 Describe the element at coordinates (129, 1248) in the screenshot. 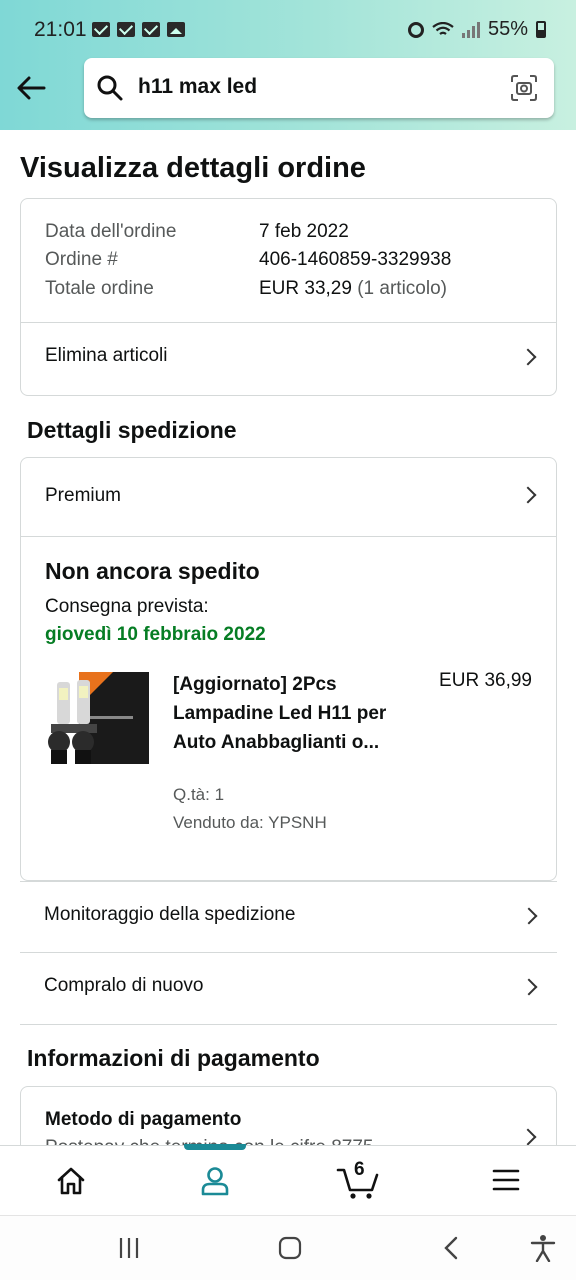

I see `recent-apps-icon` at that location.